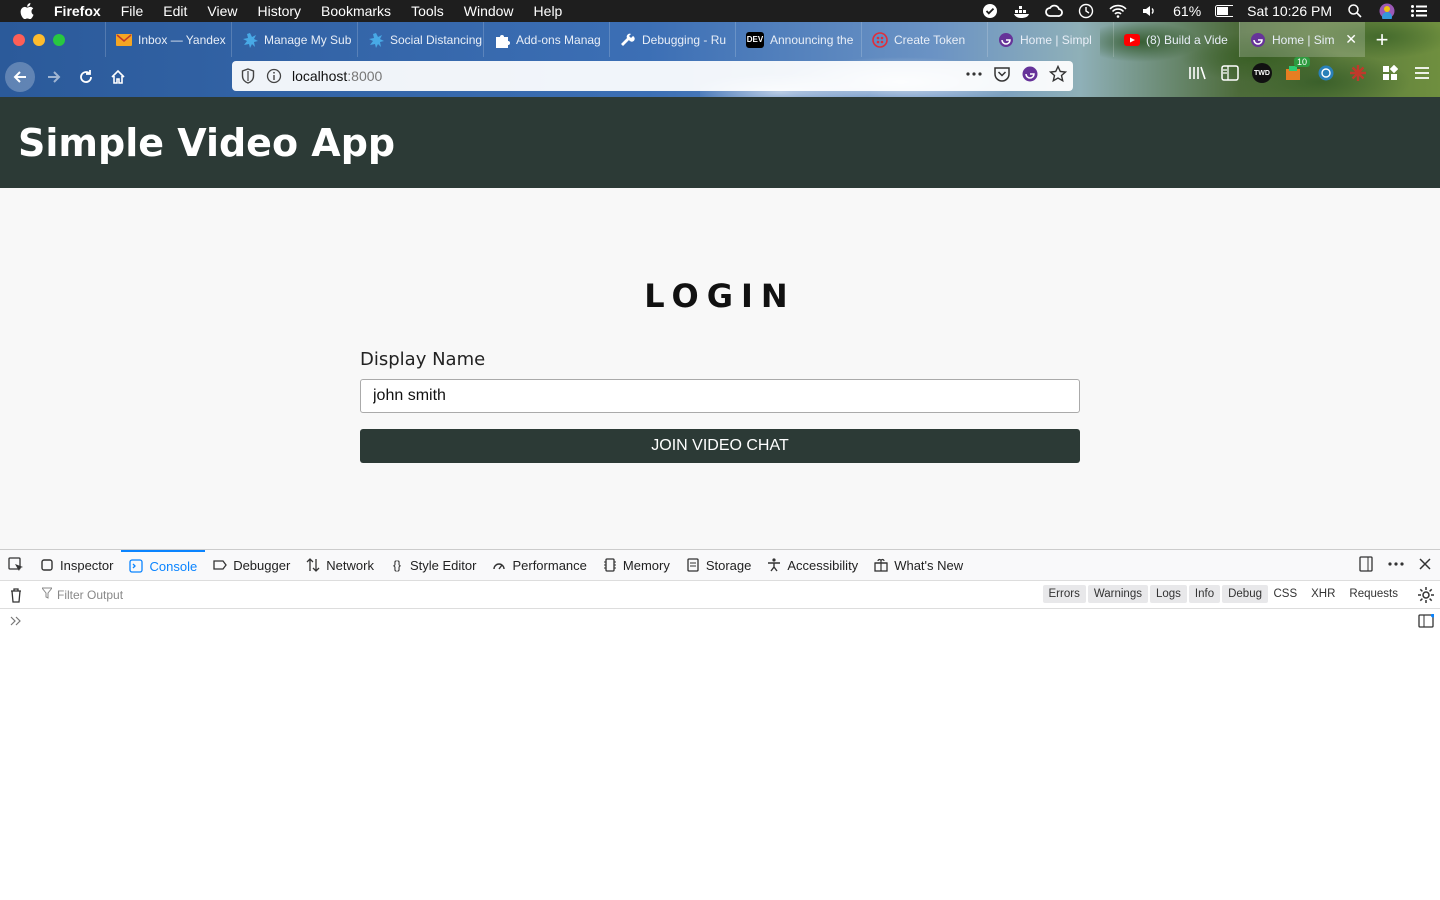 This screenshot has height=900, width=1440. Describe the element at coordinates (1262, 73) in the screenshot. I see `twd-extension-icon: TWD` at that location.